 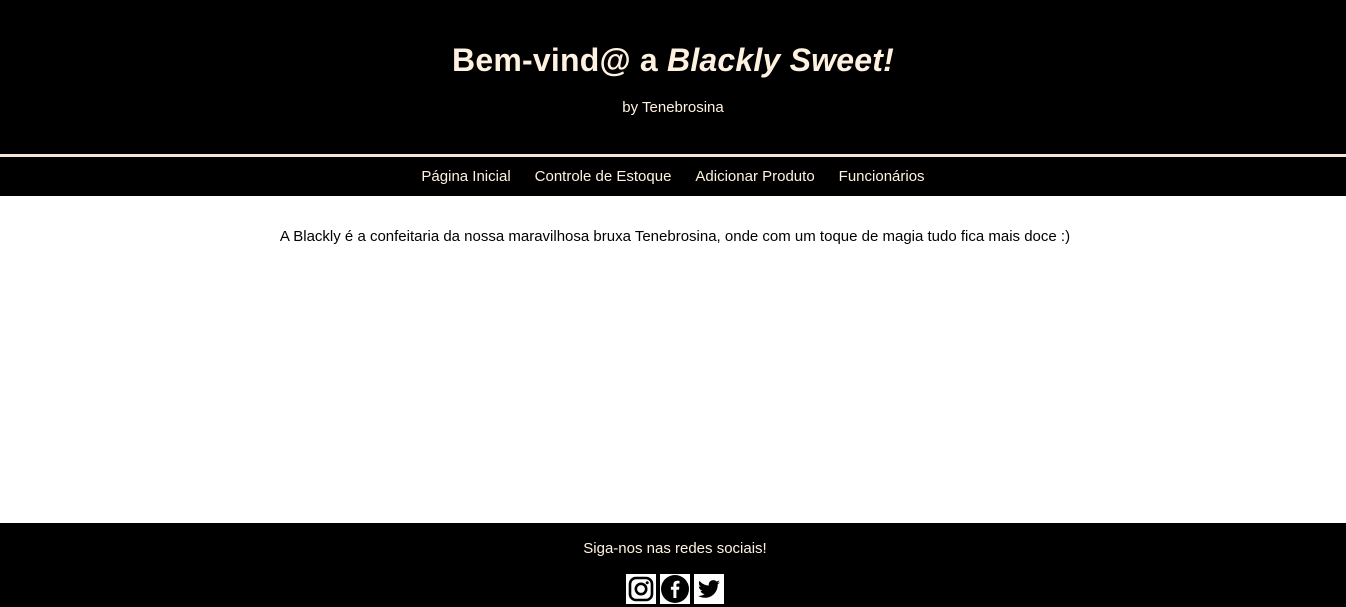 What do you see at coordinates (641, 589) in the screenshot?
I see `instagram-icon` at bounding box center [641, 589].